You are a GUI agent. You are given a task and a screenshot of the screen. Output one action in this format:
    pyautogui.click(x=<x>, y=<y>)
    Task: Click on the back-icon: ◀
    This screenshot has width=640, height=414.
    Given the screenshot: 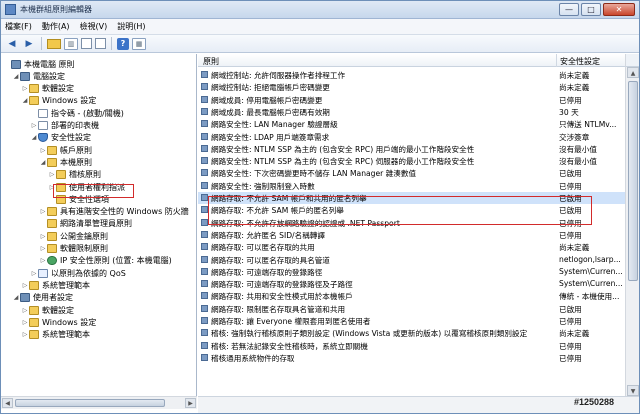 What is the action you would take?
    pyautogui.click(x=12, y=44)
    